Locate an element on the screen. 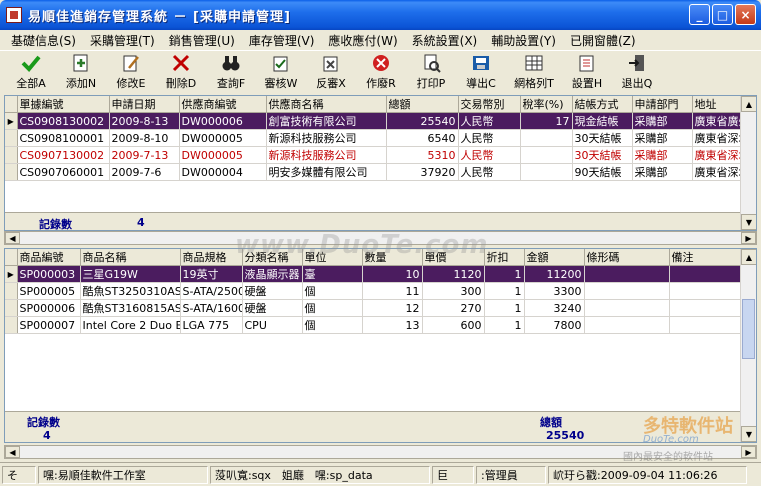  menu-inventory: 庫存管理(V) is located at coordinates (282, 40).